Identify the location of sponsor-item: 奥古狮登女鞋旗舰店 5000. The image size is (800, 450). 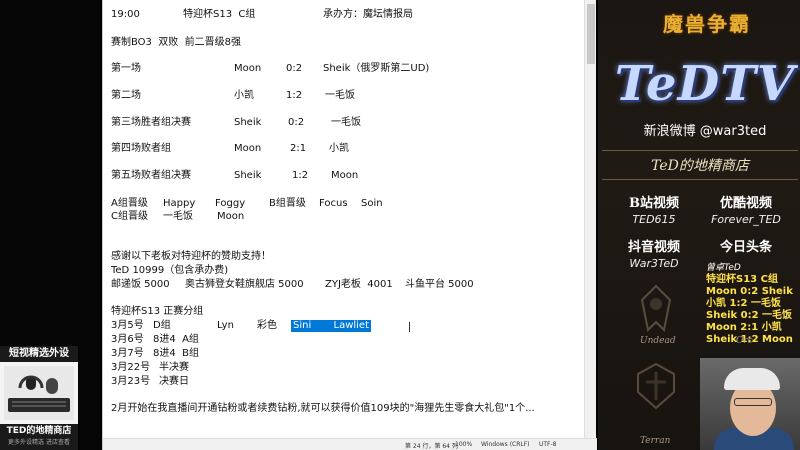
(244, 284).